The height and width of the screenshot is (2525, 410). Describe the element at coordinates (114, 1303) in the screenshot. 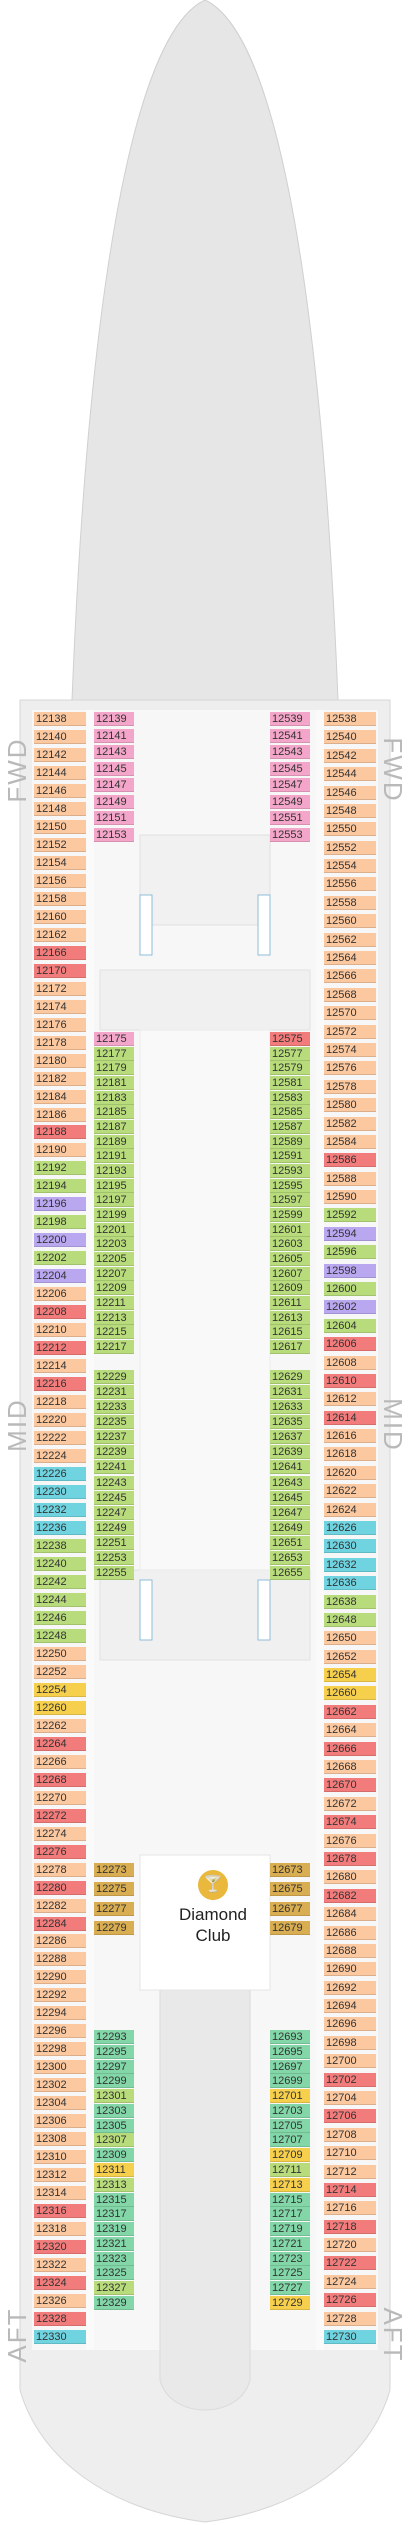

I see `cabin-12211: 12211` at that location.